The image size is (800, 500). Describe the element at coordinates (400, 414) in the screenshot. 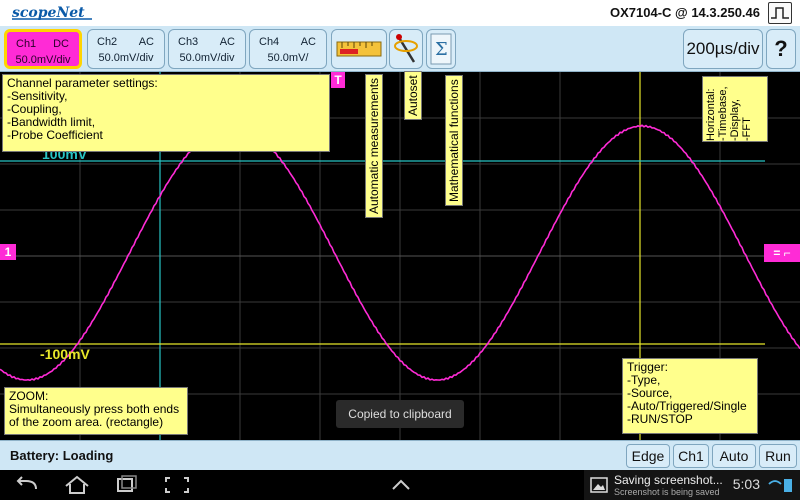

I see `clipboard-toast: Copied to clipboard` at that location.